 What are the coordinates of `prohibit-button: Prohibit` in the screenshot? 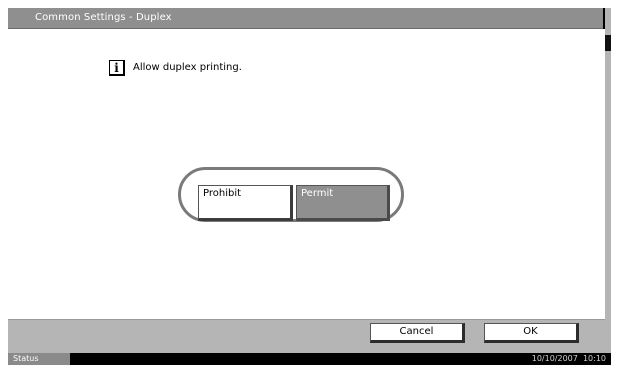 It's located at (245, 203).